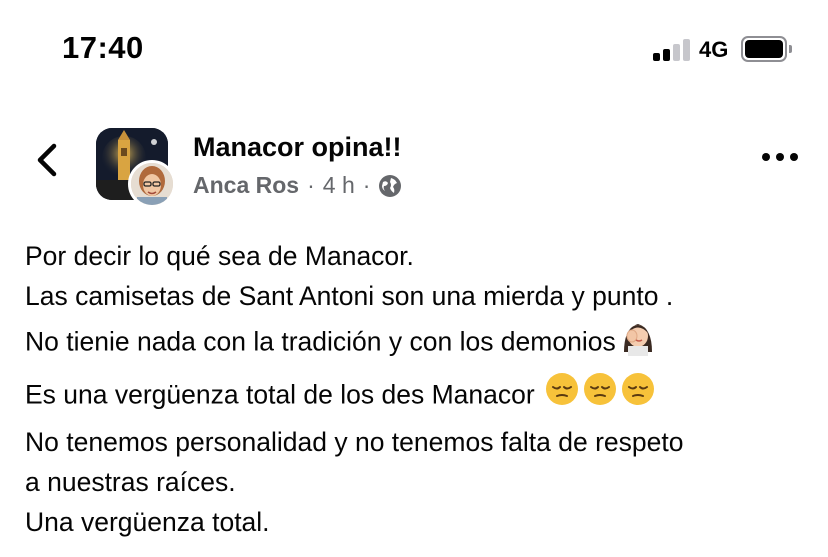 The height and width of the screenshot is (557, 828). I want to click on globe-icon, so click(390, 185).